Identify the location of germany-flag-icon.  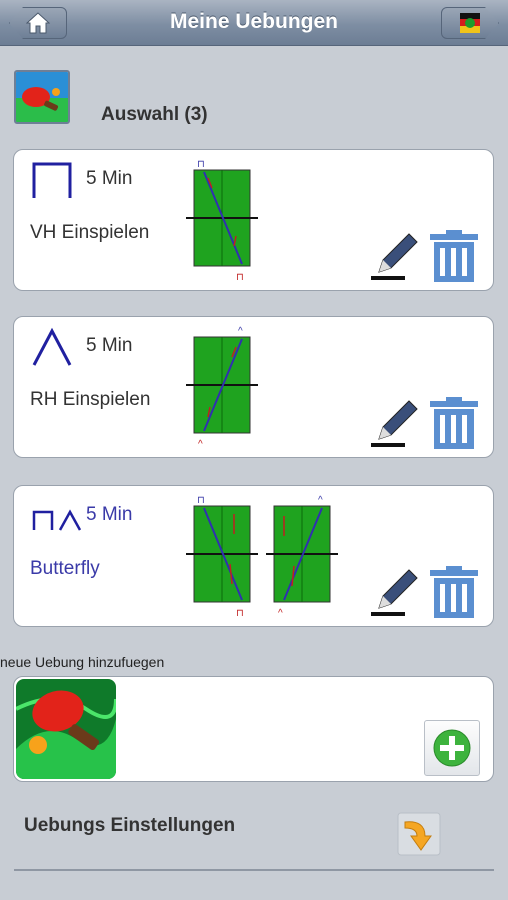
(470, 23).